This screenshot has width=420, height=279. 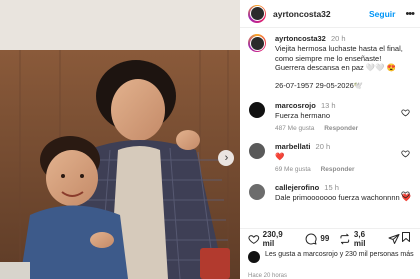 I want to click on post-timestamp: Hace 20 horas, so click(x=268, y=276).